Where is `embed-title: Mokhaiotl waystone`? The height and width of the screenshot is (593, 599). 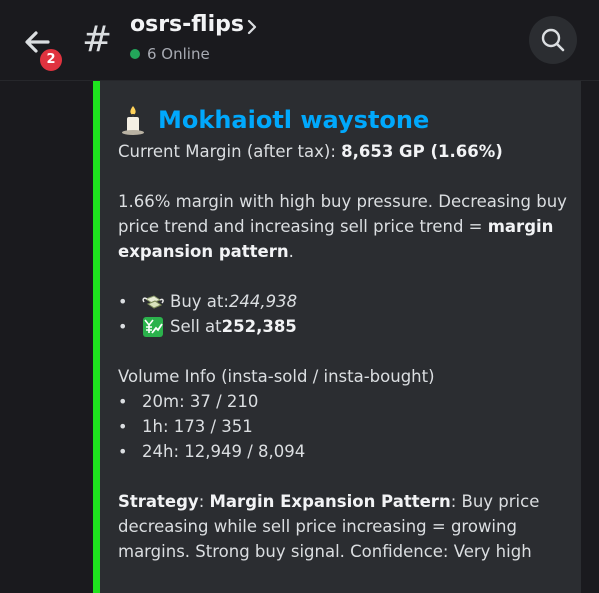
embed-title: Mokhaiotl waystone is located at coordinates (293, 120).